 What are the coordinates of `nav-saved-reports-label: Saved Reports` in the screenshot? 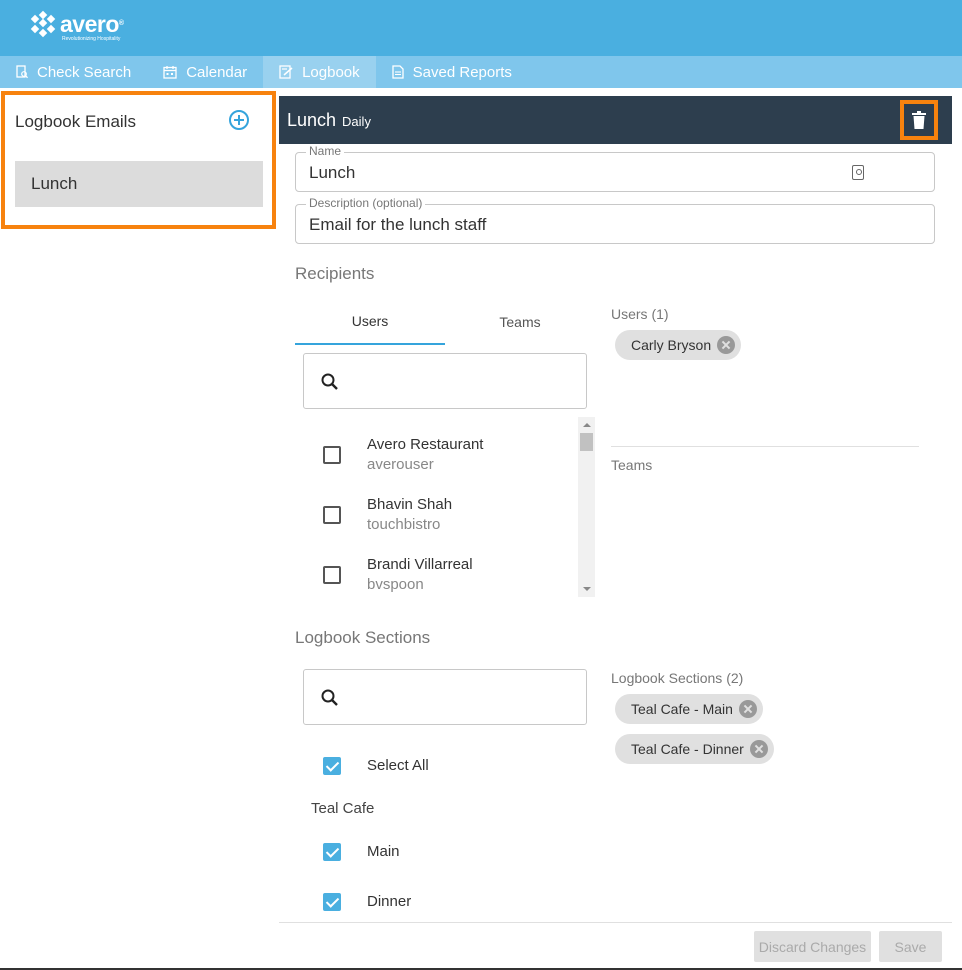 It's located at (462, 72).